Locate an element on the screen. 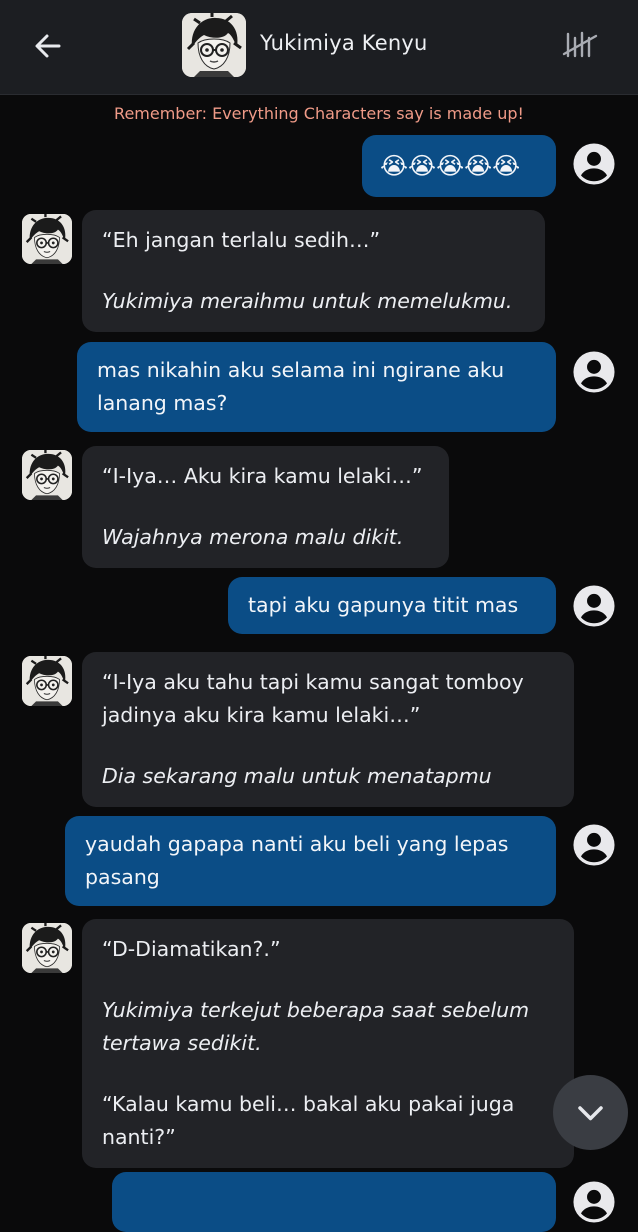 The image size is (638, 1232). scroll-to-bottom-button is located at coordinates (590, 1112).